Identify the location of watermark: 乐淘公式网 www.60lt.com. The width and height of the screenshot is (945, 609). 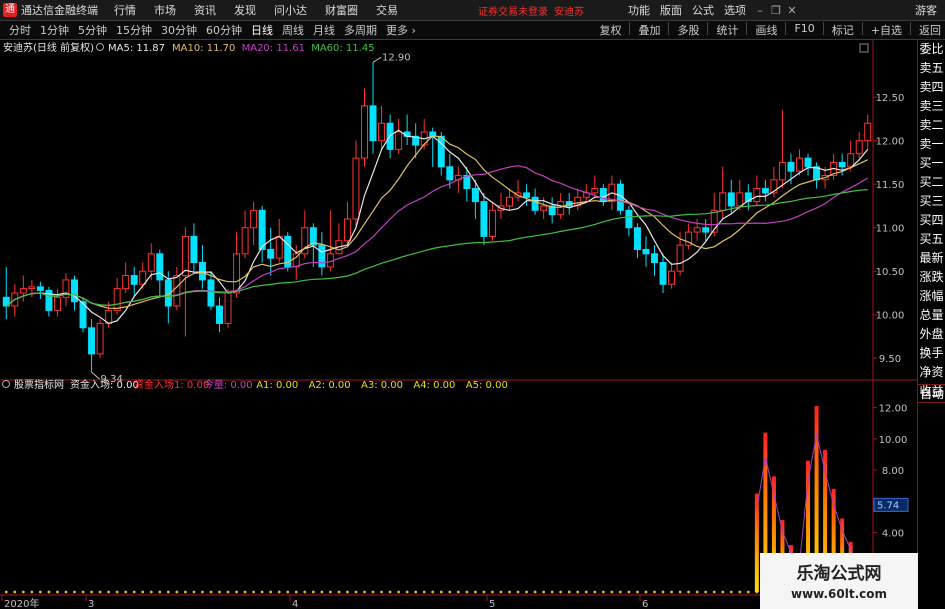
(839, 581).